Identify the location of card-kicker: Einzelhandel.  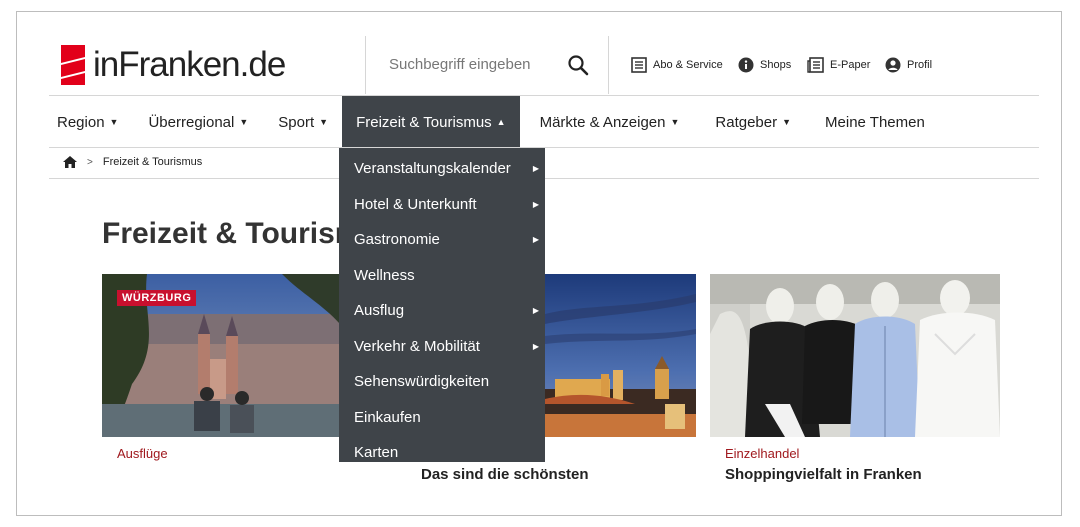
(762, 453).